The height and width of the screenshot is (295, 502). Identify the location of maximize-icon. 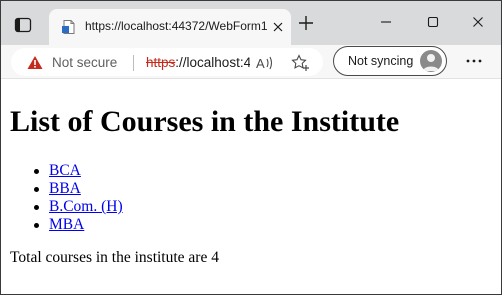
(433, 22).